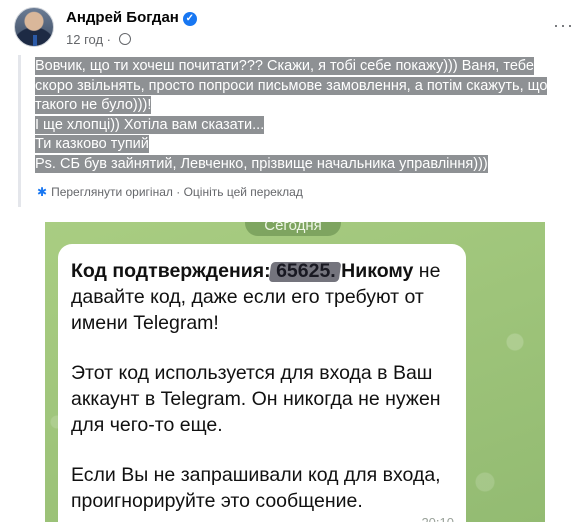  Describe the element at coordinates (84, 39) in the screenshot. I see `post-time: 12 год` at that location.